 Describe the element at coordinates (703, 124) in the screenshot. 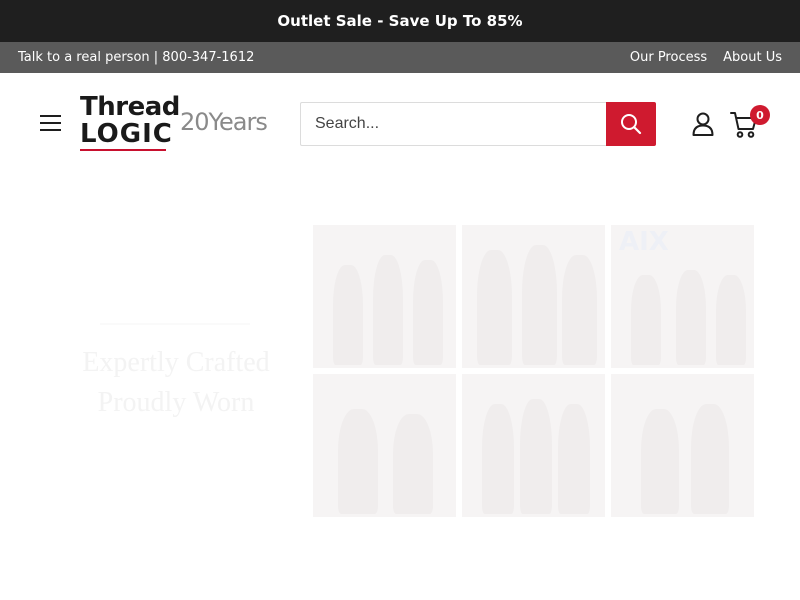

I see `account-icon` at that location.